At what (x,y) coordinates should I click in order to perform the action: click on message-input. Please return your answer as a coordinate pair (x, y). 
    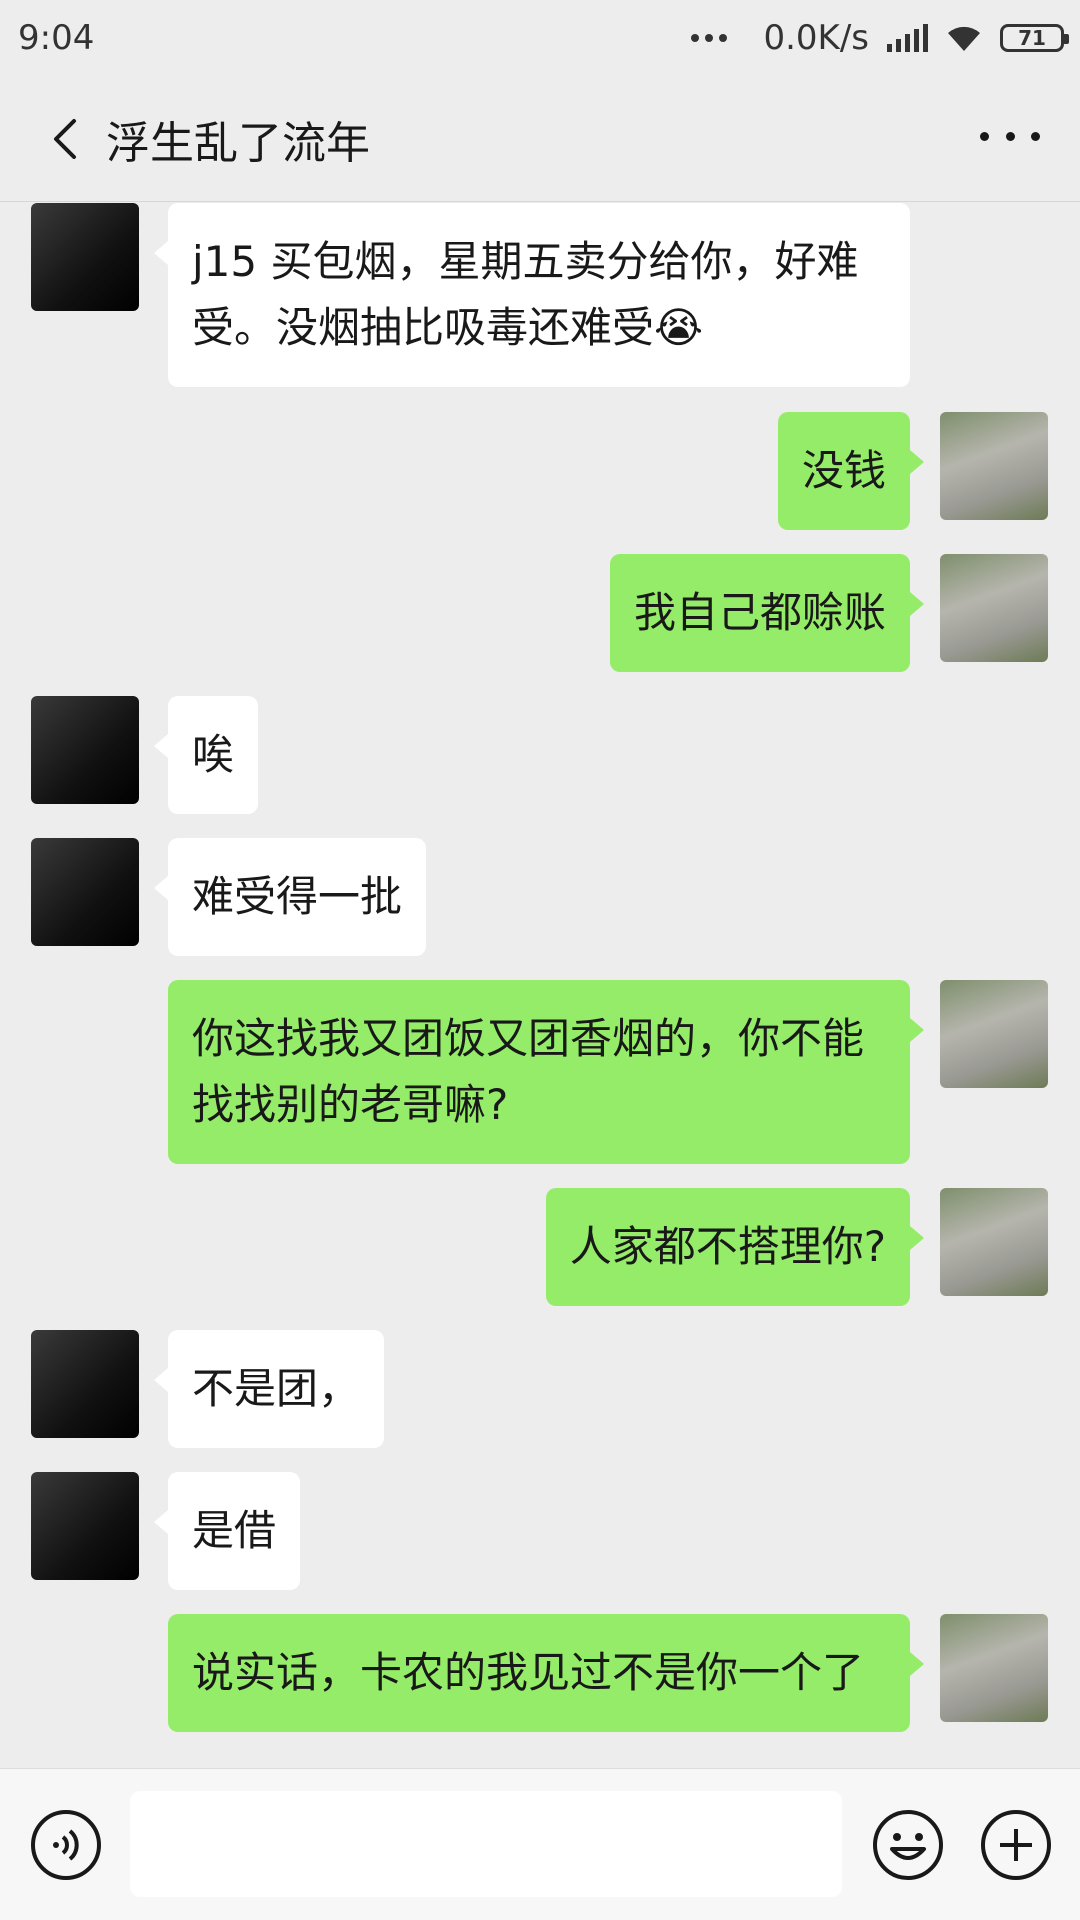
    Looking at the image, I should click on (486, 1844).